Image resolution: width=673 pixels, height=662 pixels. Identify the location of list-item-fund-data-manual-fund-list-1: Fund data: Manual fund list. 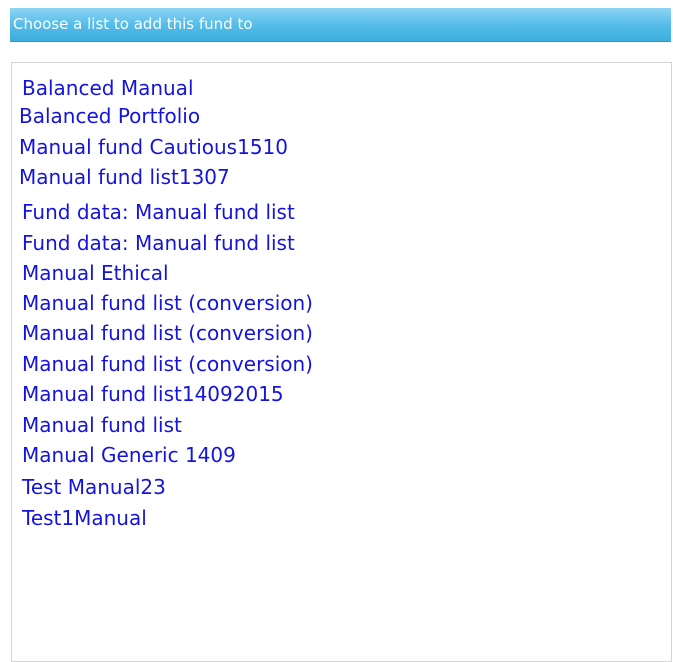
(158, 212).